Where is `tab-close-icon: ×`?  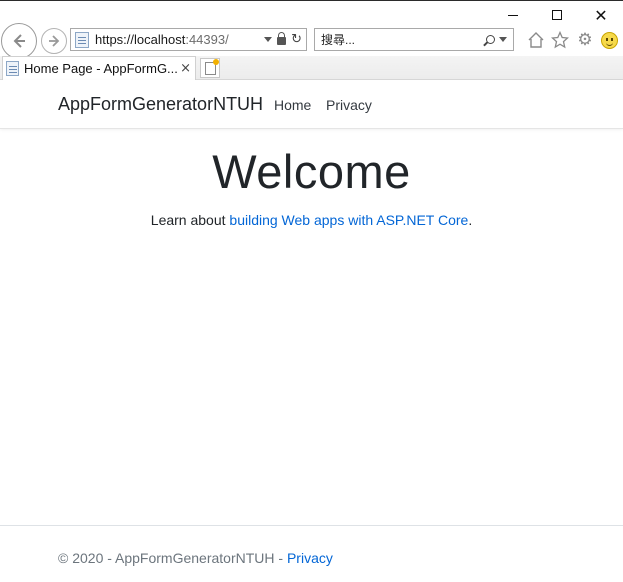 tab-close-icon: × is located at coordinates (185, 68).